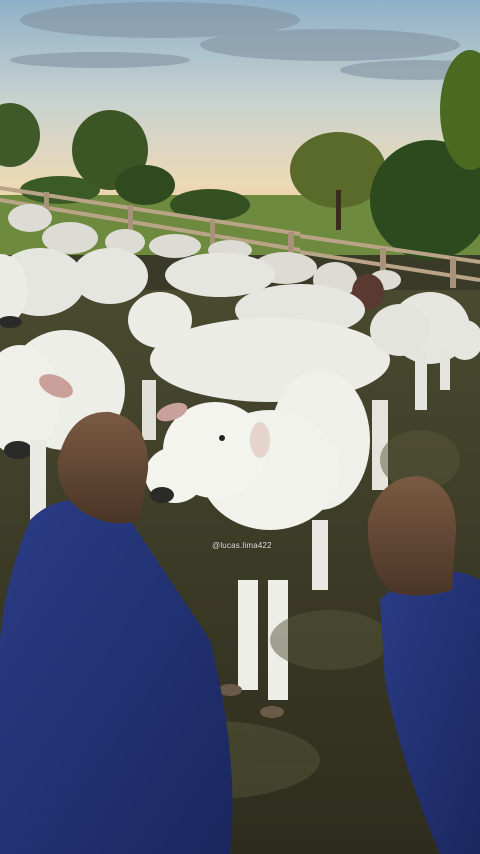 Image resolution: width=480 pixels, height=854 pixels. Describe the element at coordinates (411, 536) in the screenshot. I see `right-boot` at that location.